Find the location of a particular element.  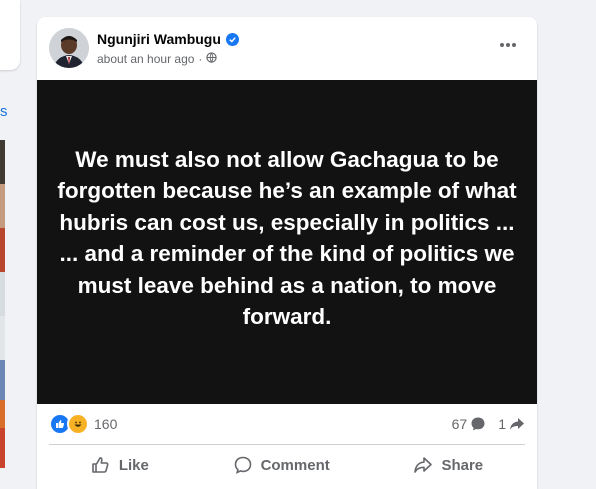

comment-count: 67 is located at coordinates (459, 424).